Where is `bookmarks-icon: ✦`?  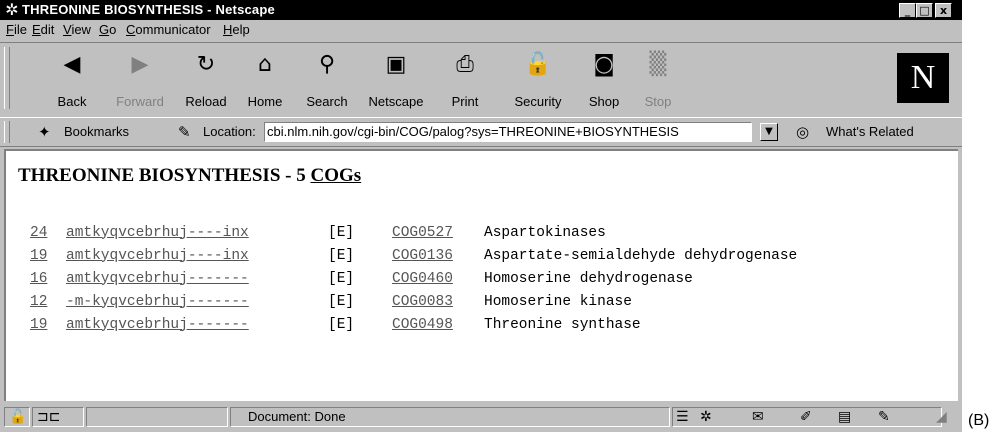 bookmarks-icon: ✦ is located at coordinates (49, 132).